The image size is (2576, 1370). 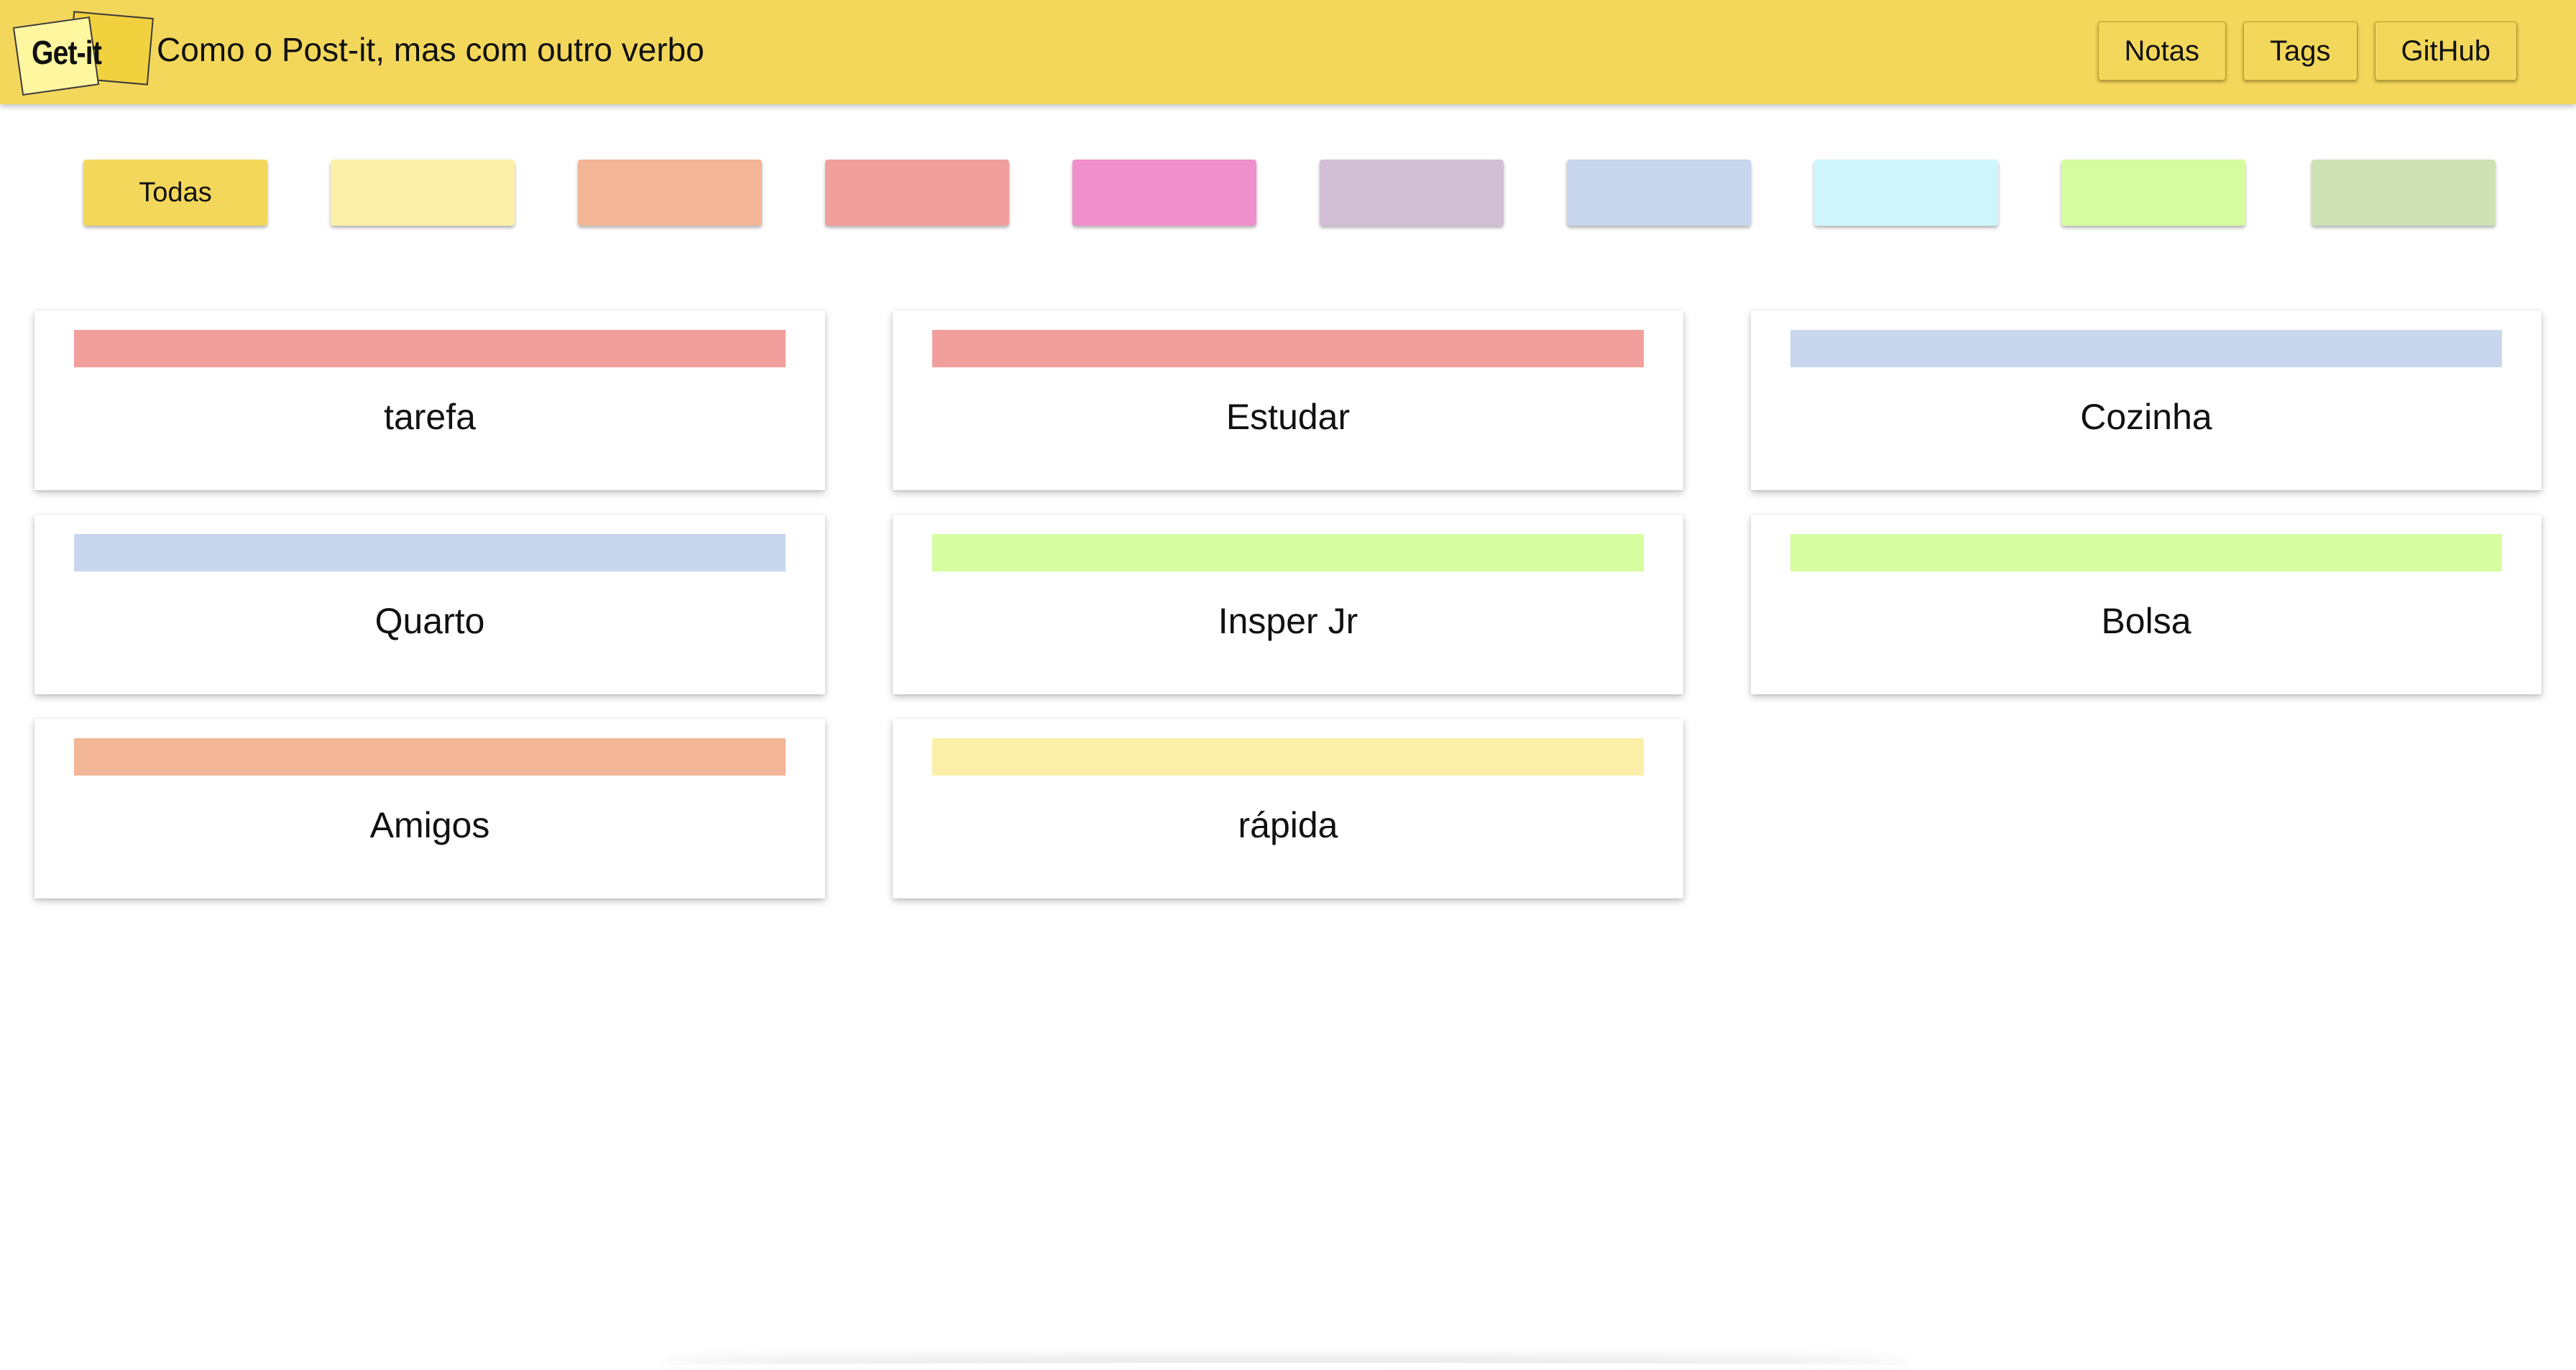 What do you see at coordinates (2445, 51) in the screenshot?
I see `nav-github-button: GitHub` at bounding box center [2445, 51].